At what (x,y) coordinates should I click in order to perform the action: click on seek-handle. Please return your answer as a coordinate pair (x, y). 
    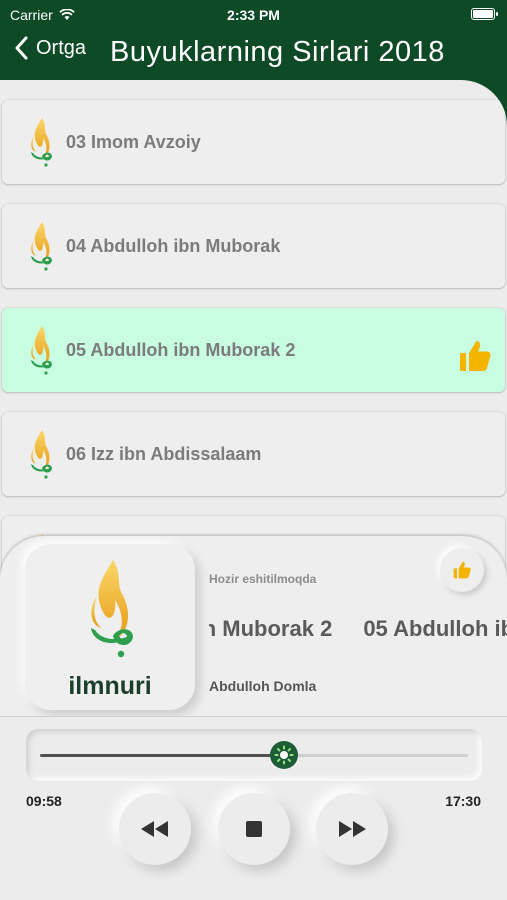
    Looking at the image, I should click on (283, 755).